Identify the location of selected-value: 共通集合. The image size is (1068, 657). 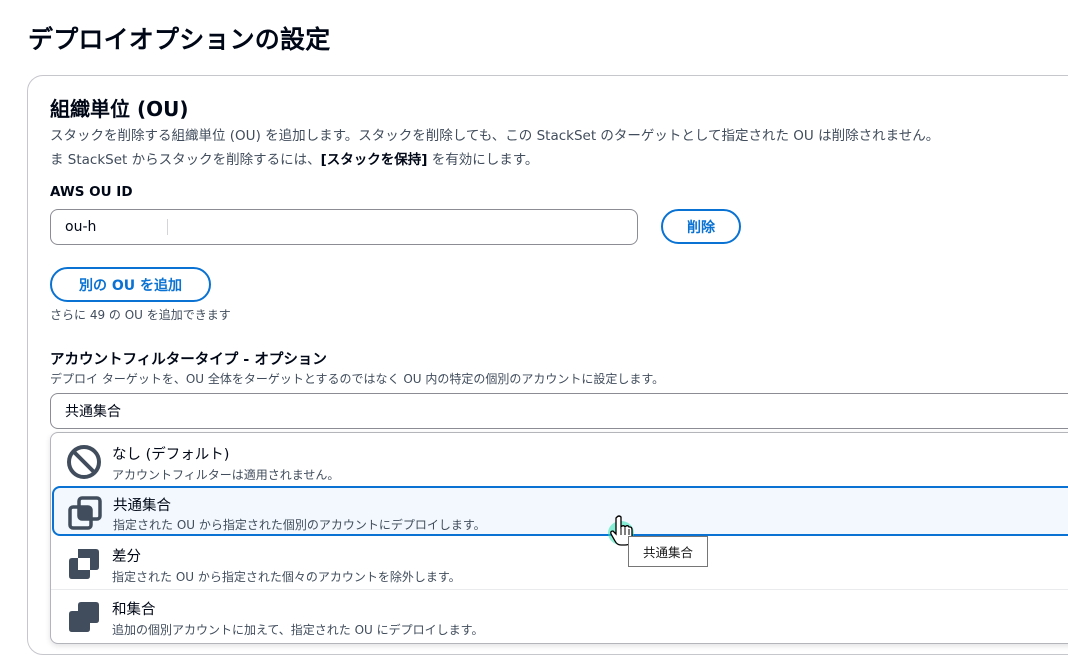
(93, 412).